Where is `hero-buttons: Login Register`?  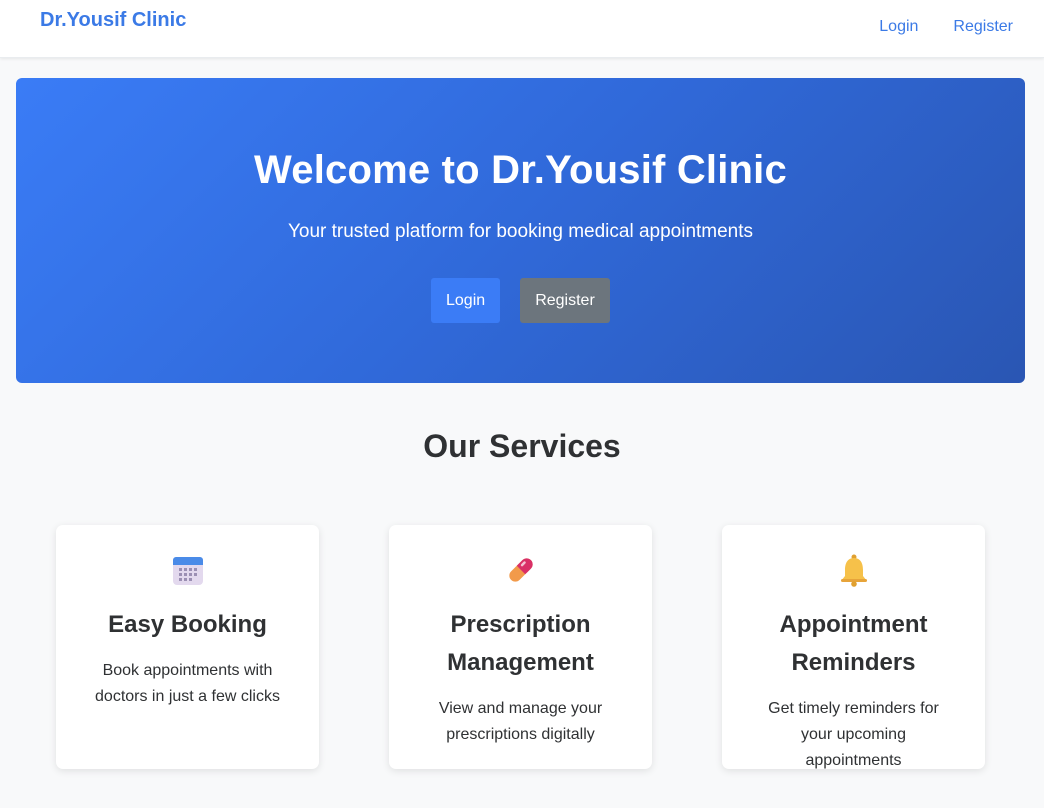 hero-buttons: Login Register is located at coordinates (520, 300).